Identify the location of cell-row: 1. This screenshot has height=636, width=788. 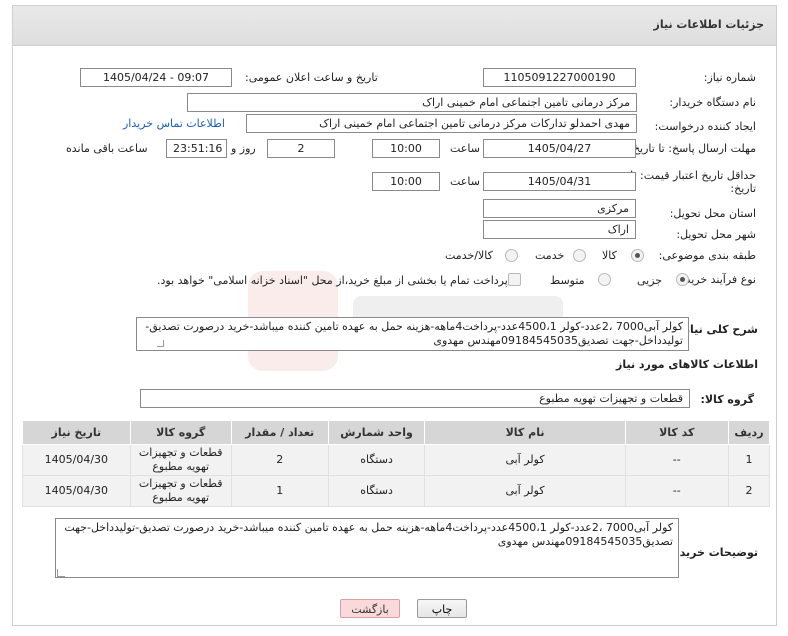
(749, 460).